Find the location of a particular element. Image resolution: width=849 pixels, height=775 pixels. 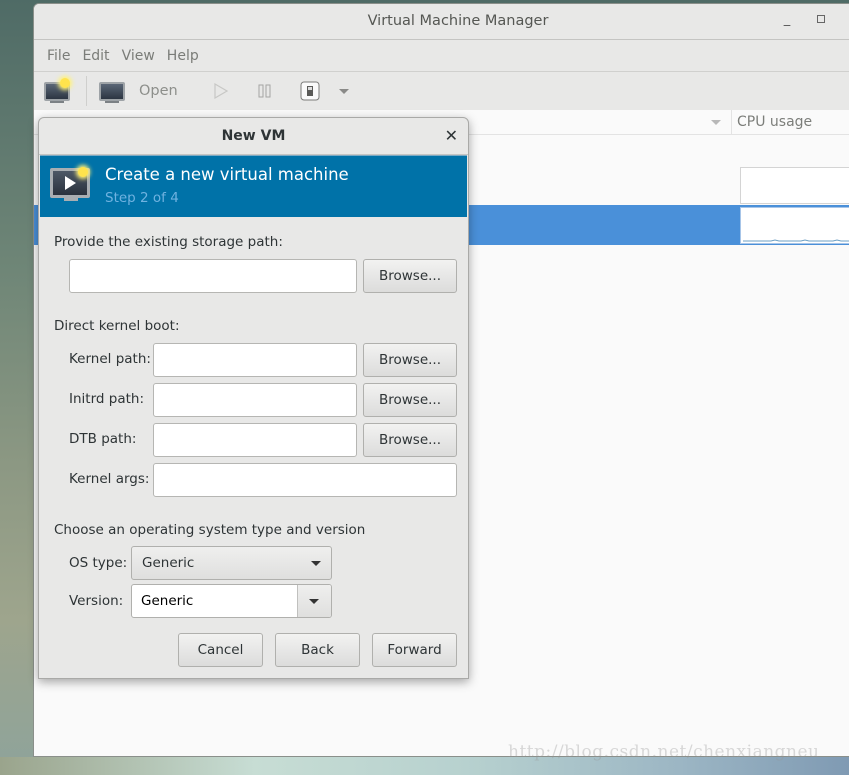

run-button is located at coordinates (221, 91).